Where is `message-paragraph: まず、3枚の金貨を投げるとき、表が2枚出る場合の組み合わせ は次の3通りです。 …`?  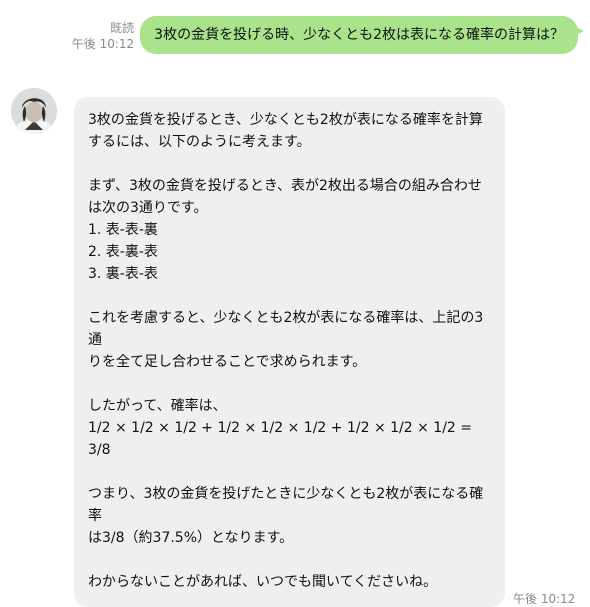 message-paragraph: まず、3枚の金貨を投げるとき、表が2枚出る場合の組み合わせ は次の3通りです。 … is located at coordinates (285, 230).